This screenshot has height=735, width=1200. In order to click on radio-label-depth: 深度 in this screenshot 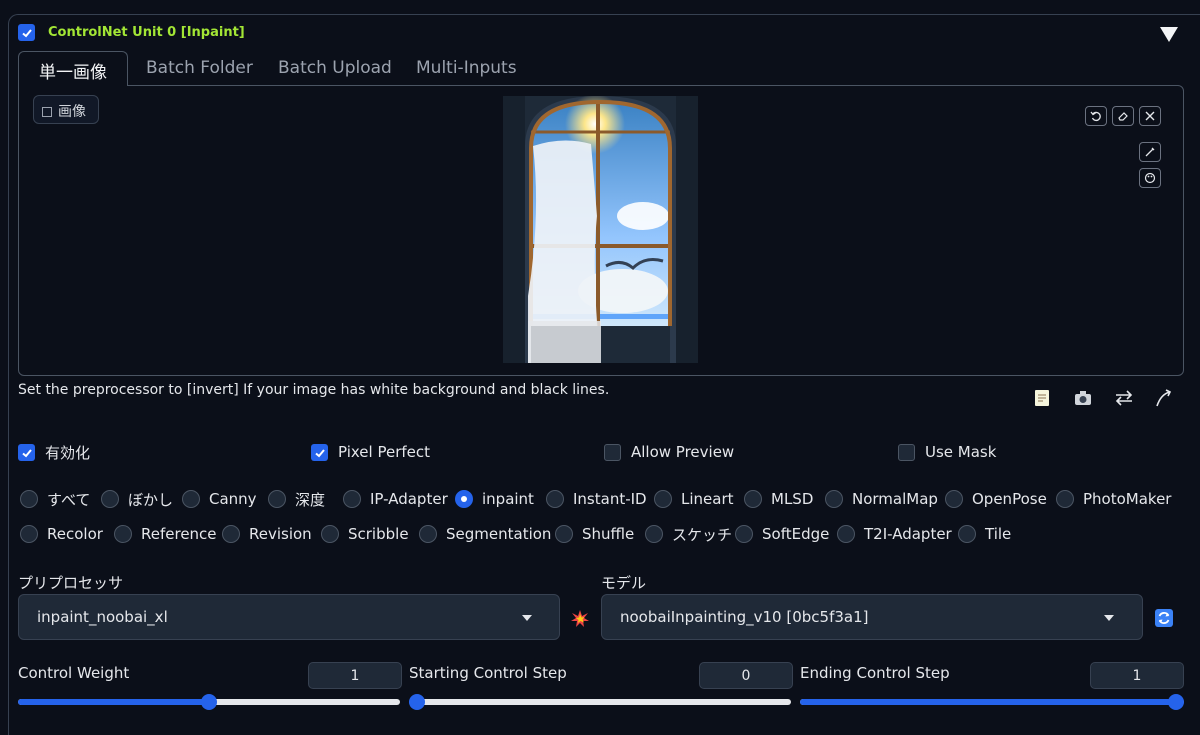, I will do `click(310, 500)`.